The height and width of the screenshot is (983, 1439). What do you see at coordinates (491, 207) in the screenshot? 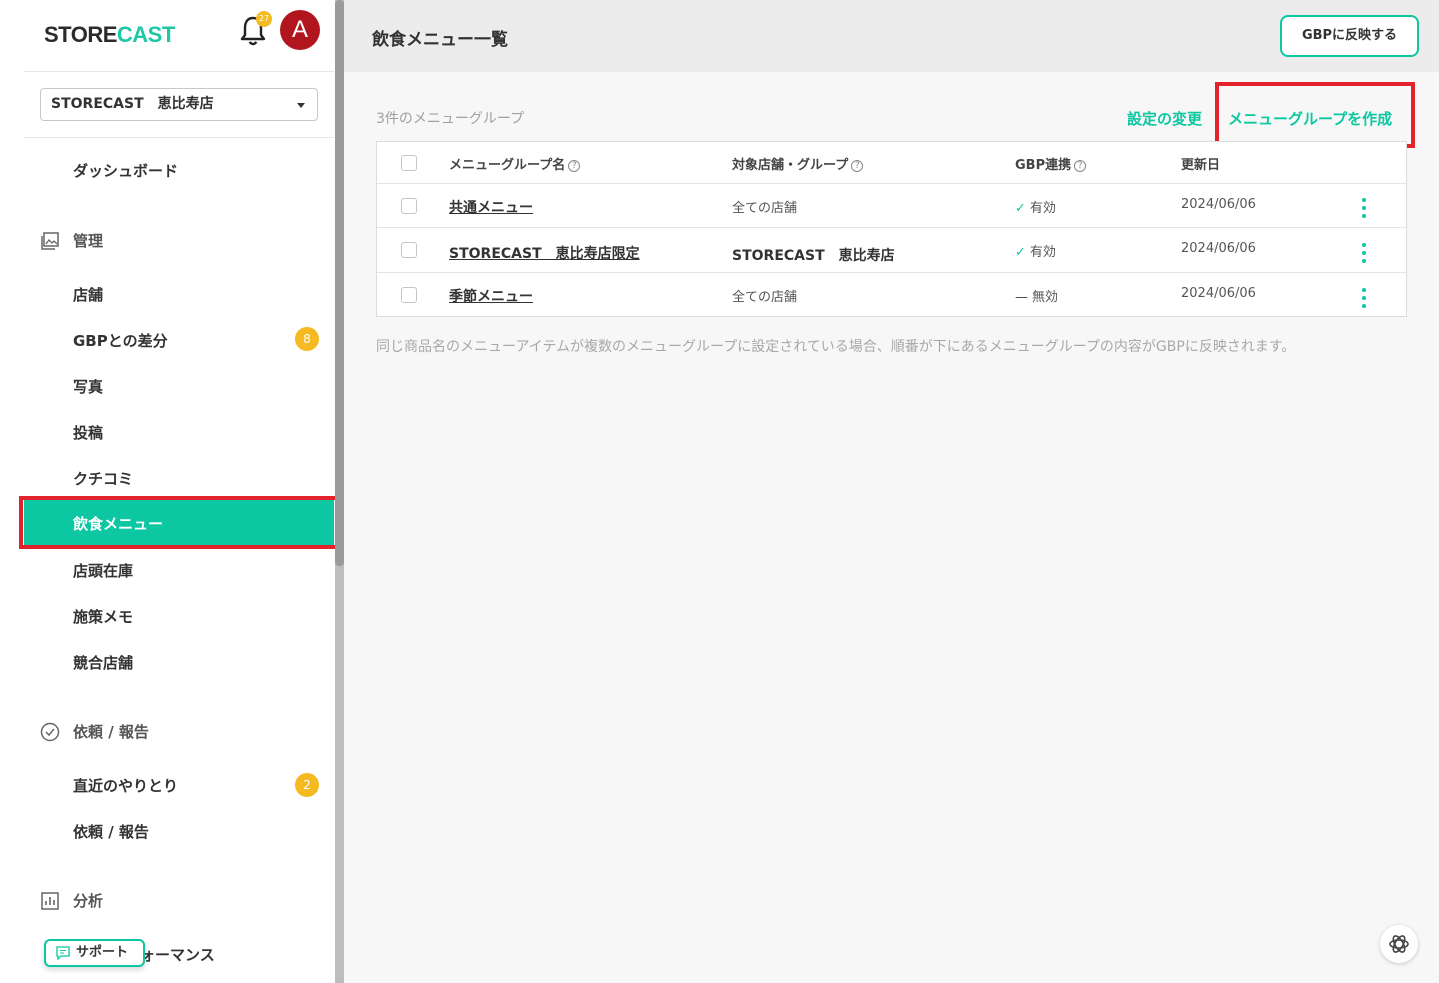
I see `menu-group-name-link: 共通メニュー` at bounding box center [491, 207].